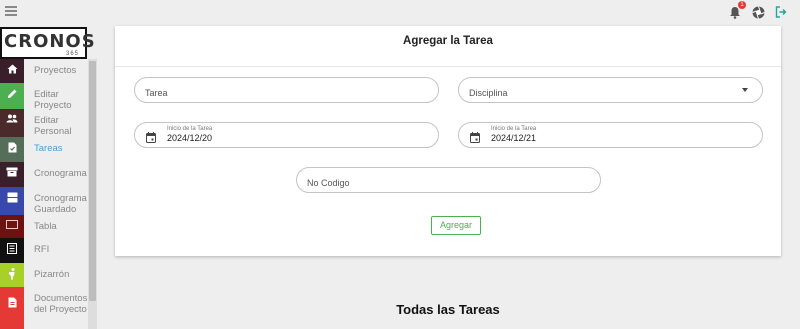  What do you see at coordinates (737, 10) in the screenshot?
I see `bell-icon: 1` at bounding box center [737, 10].